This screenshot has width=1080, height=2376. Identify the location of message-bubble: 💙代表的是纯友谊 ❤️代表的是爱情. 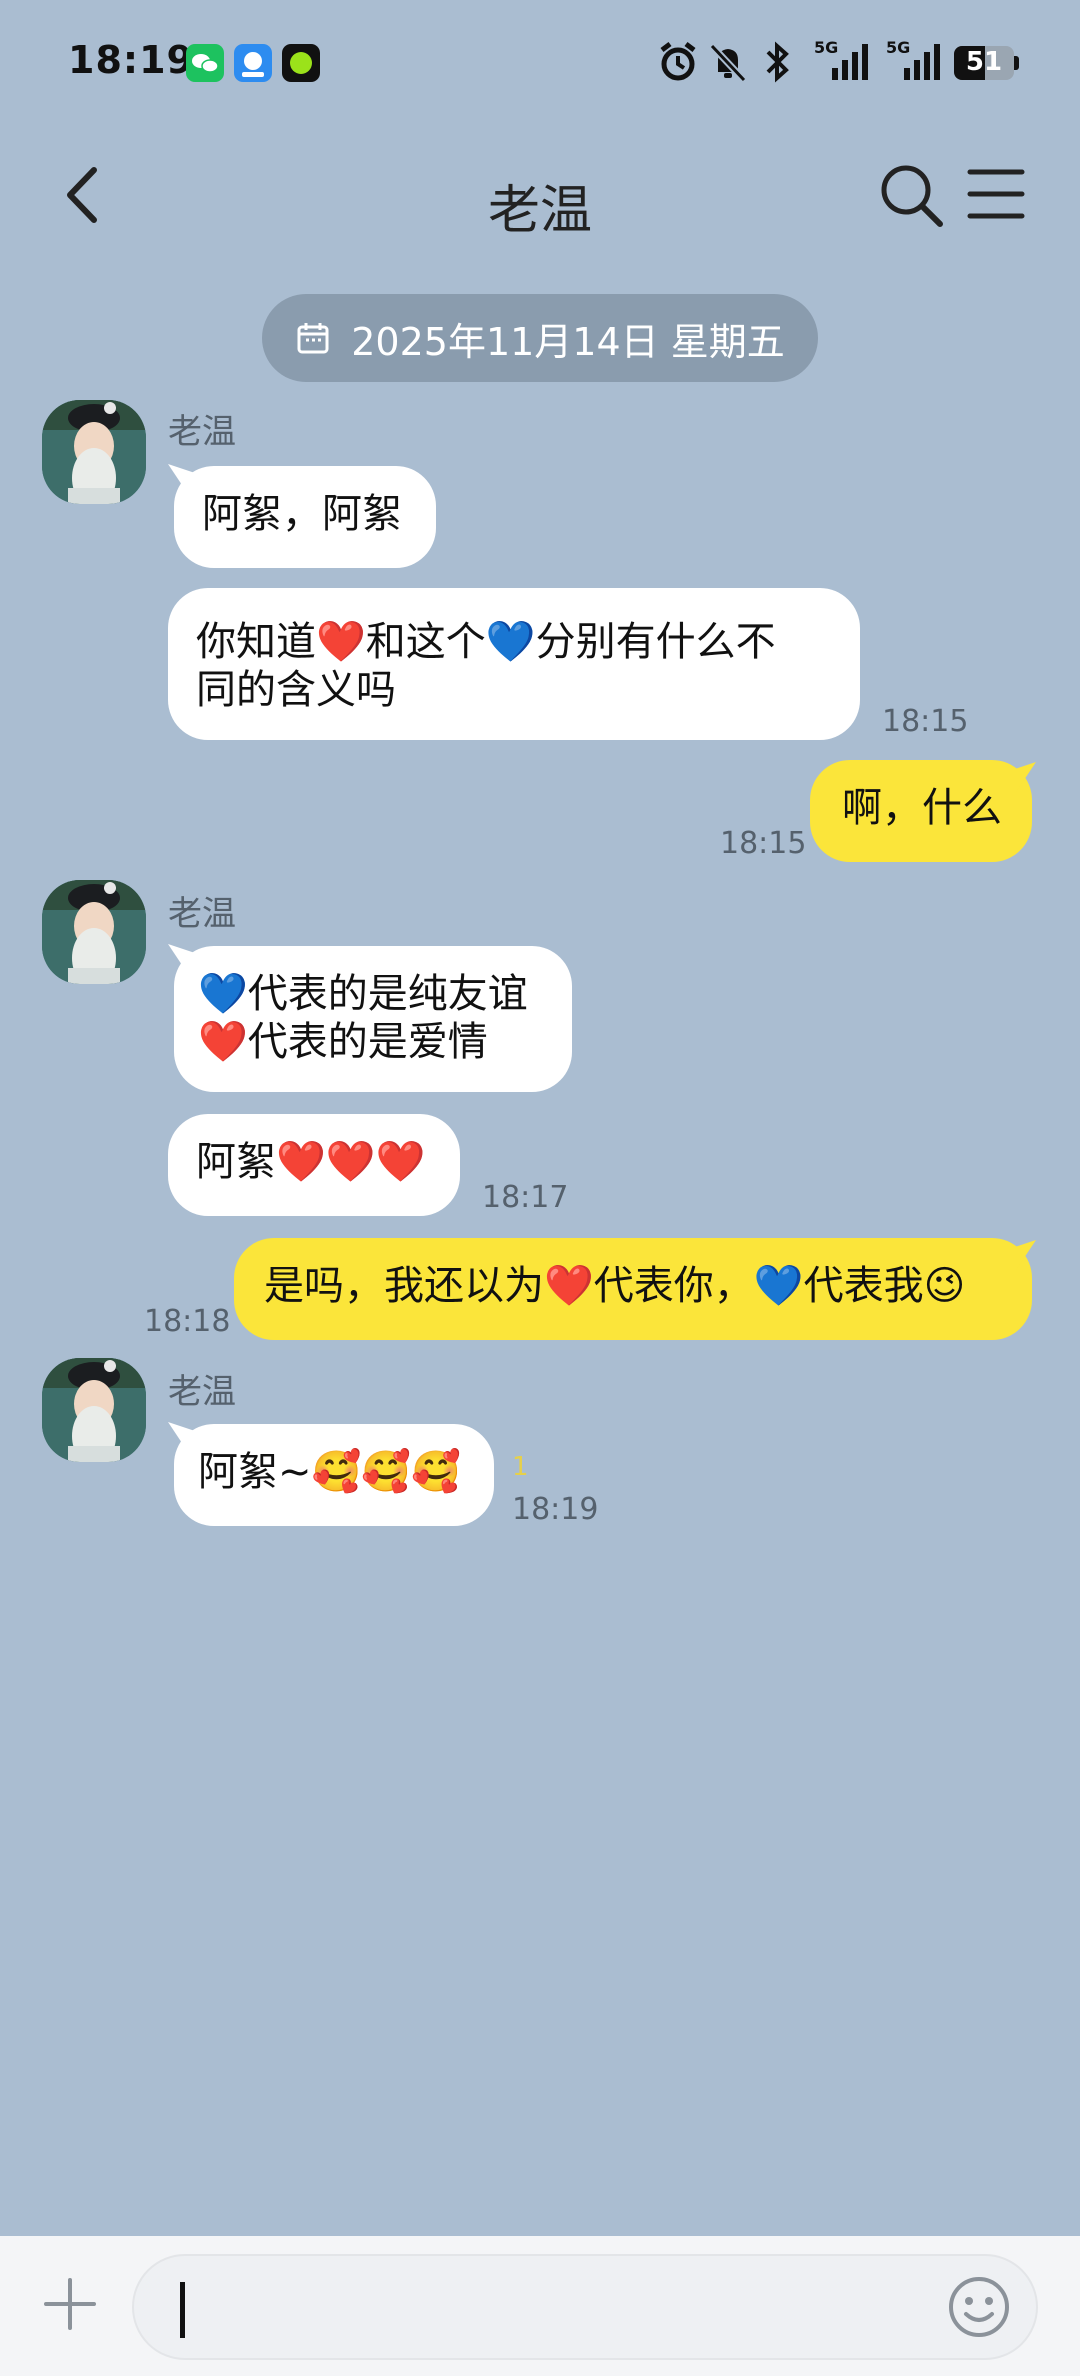
(373, 1019).